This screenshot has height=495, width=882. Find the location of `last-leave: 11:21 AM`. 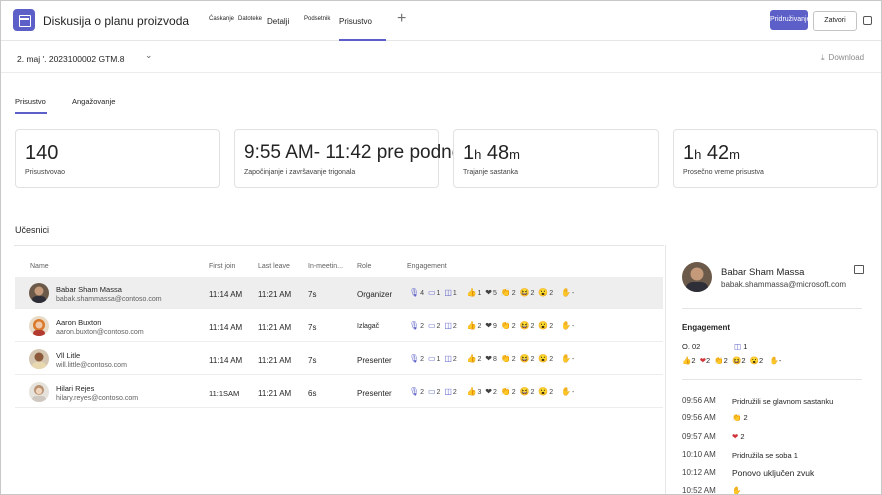

last-leave: 11:21 AM is located at coordinates (275, 294).